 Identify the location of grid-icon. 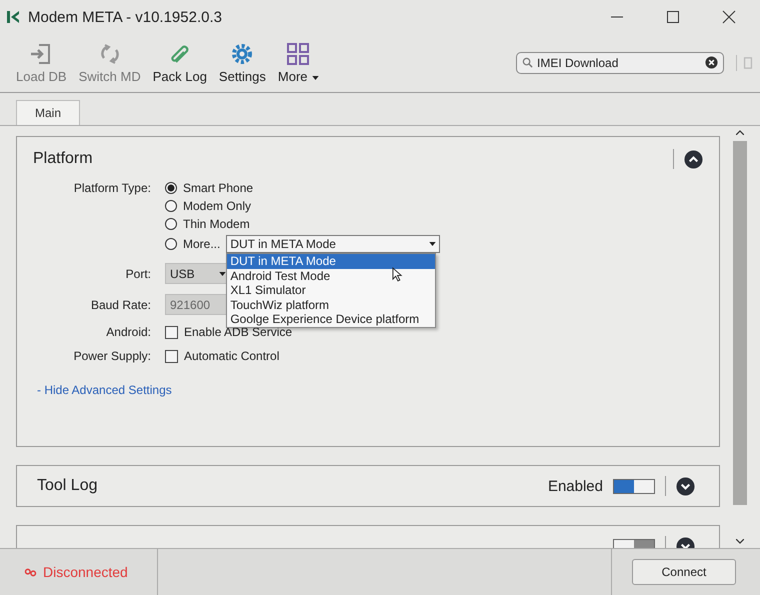
(298, 54).